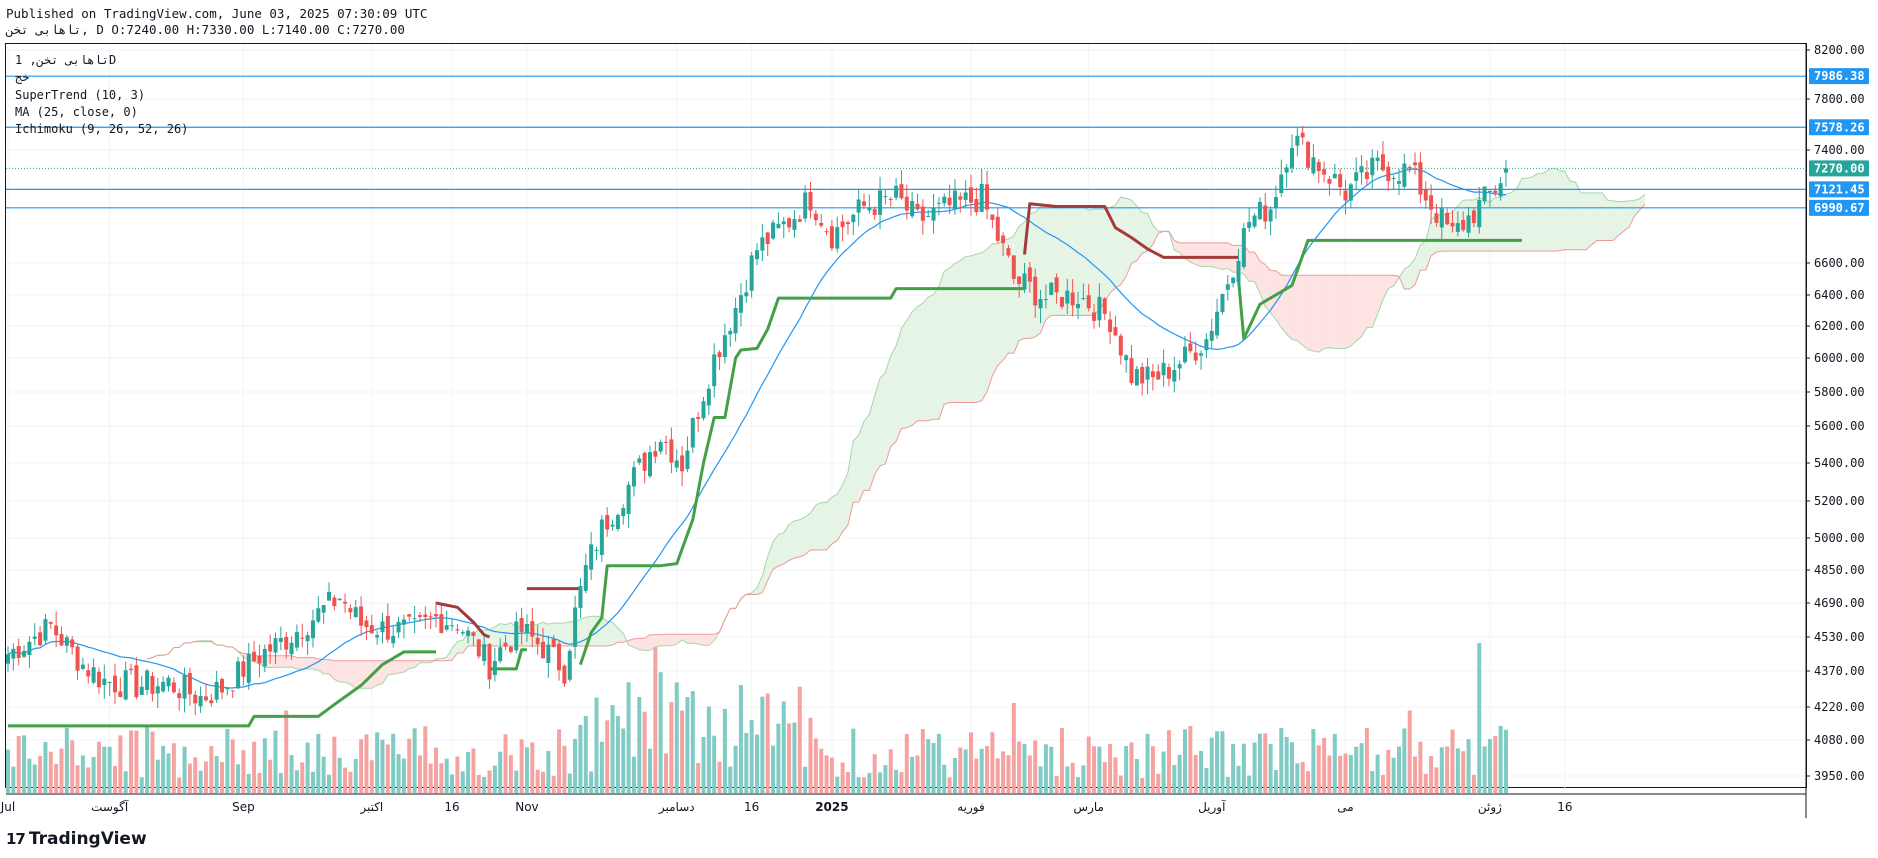 The image size is (1878, 858). What do you see at coordinates (76, 839) in the screenshot?
I see `tradingview-brand: 17 TradingView` at bounding box center [76, 839].